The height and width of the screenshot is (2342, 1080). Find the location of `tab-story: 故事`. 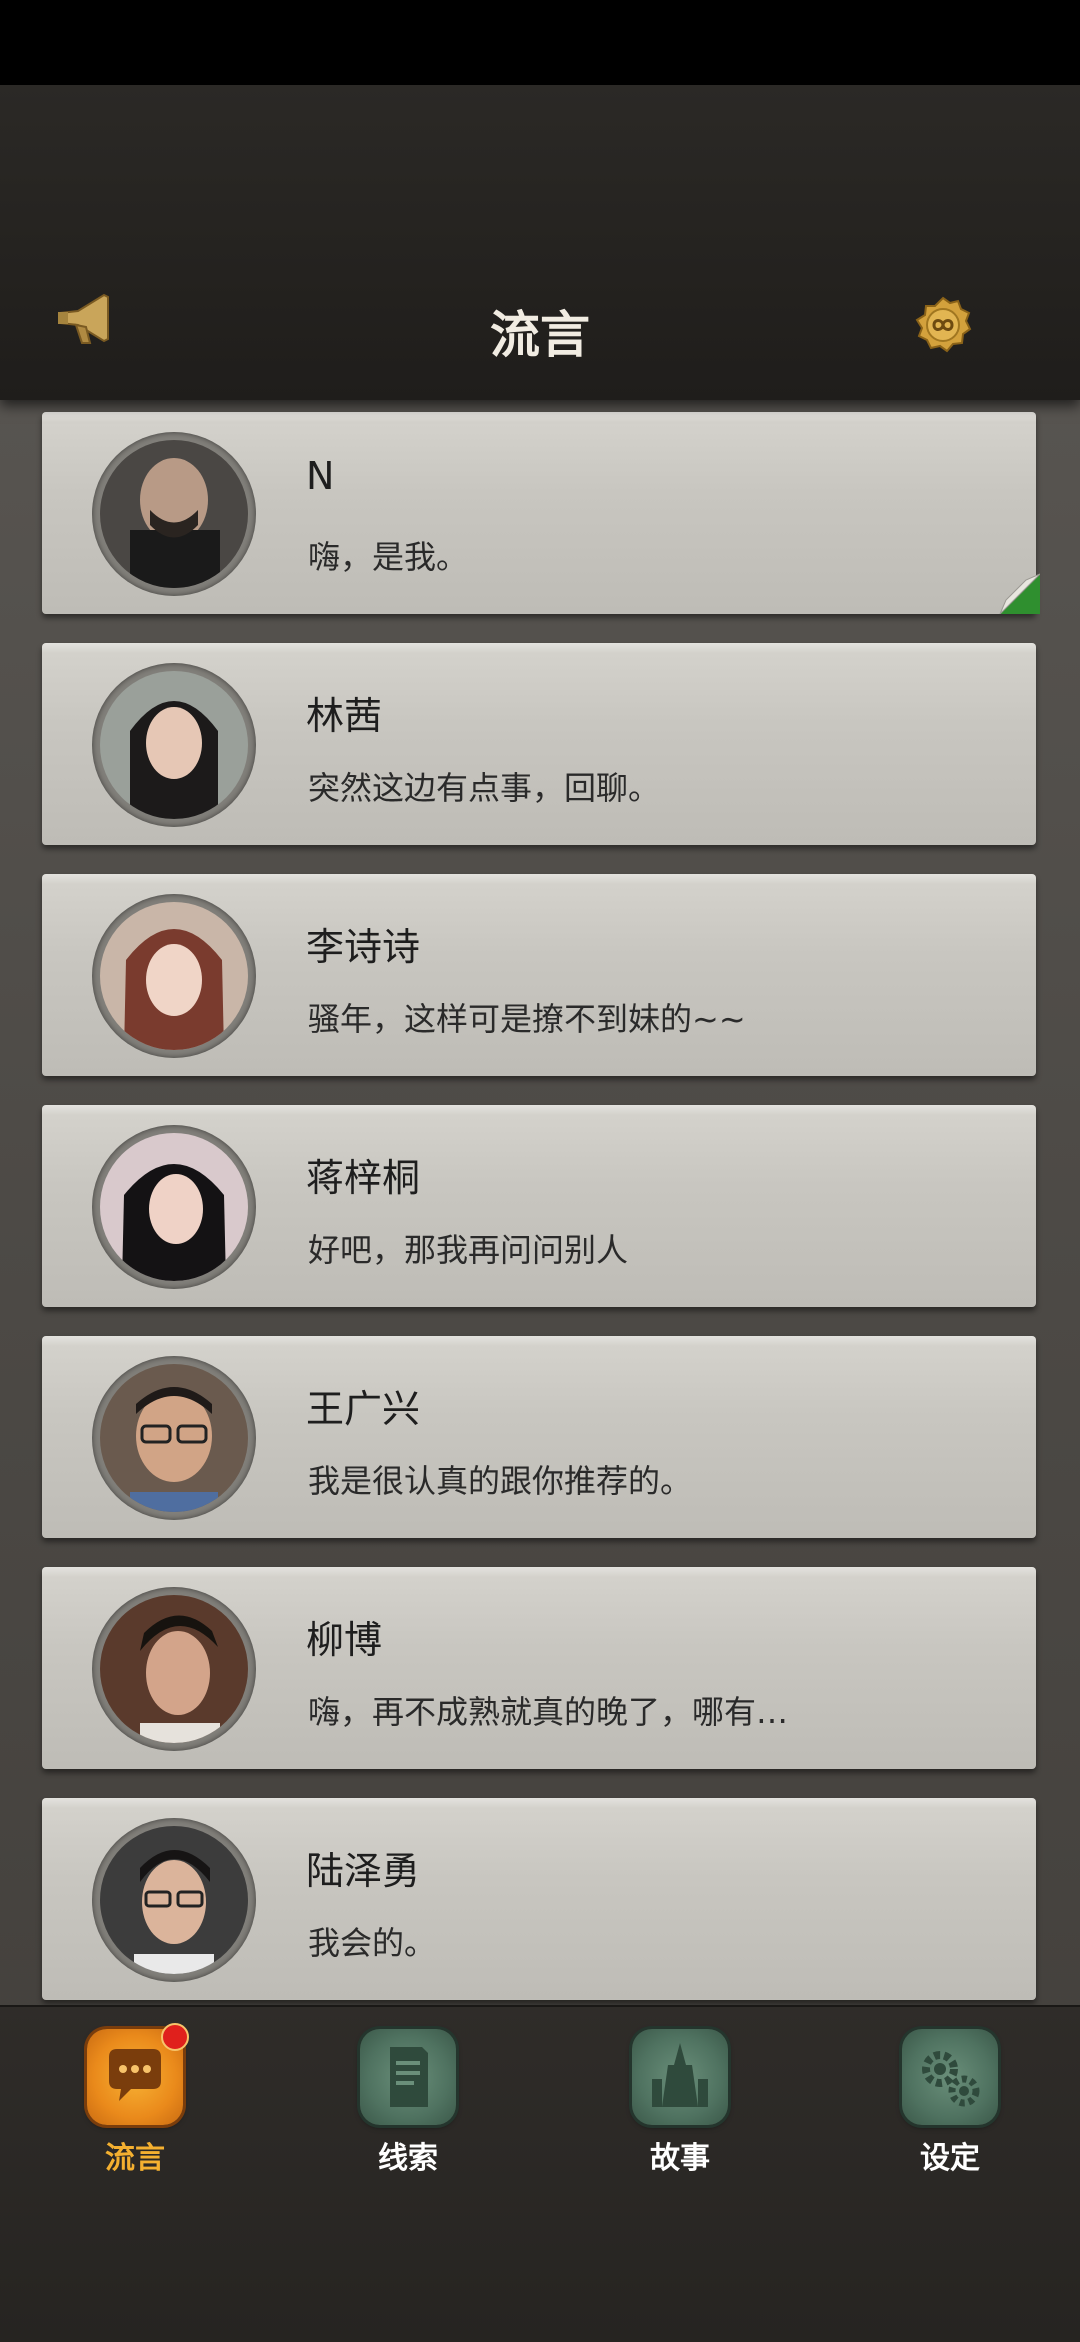

tab-story: 故事 is located at coordinates (680, 2104).